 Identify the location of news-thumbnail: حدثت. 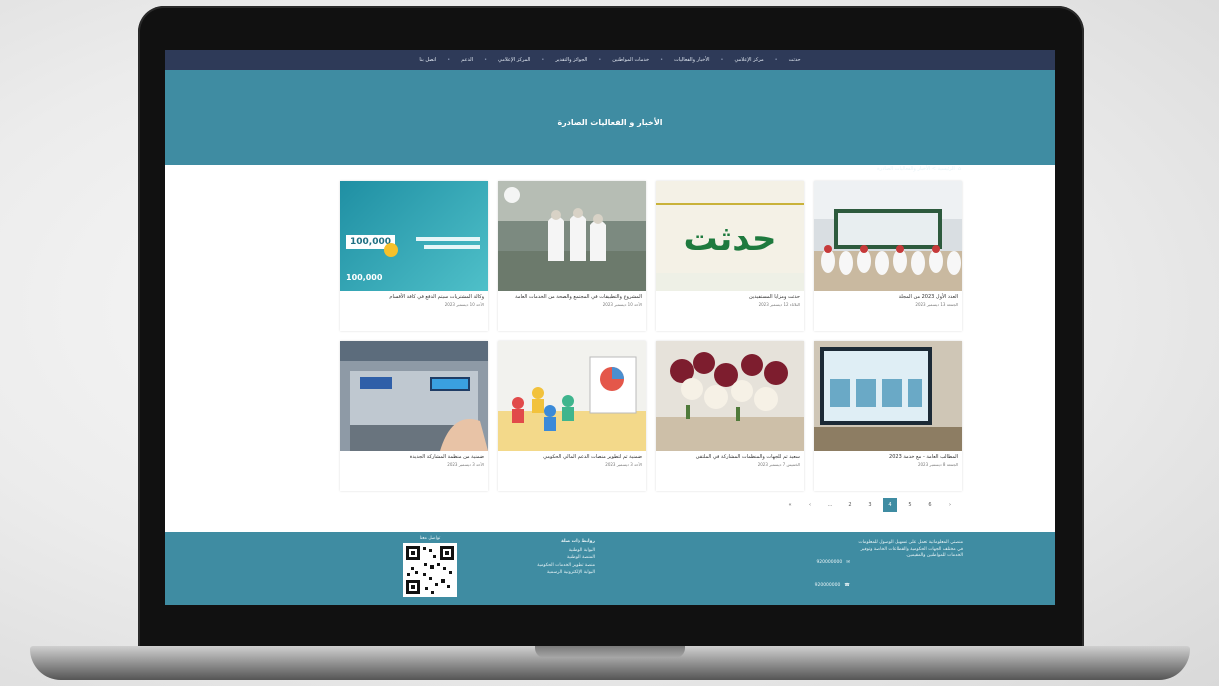
(730, 236).